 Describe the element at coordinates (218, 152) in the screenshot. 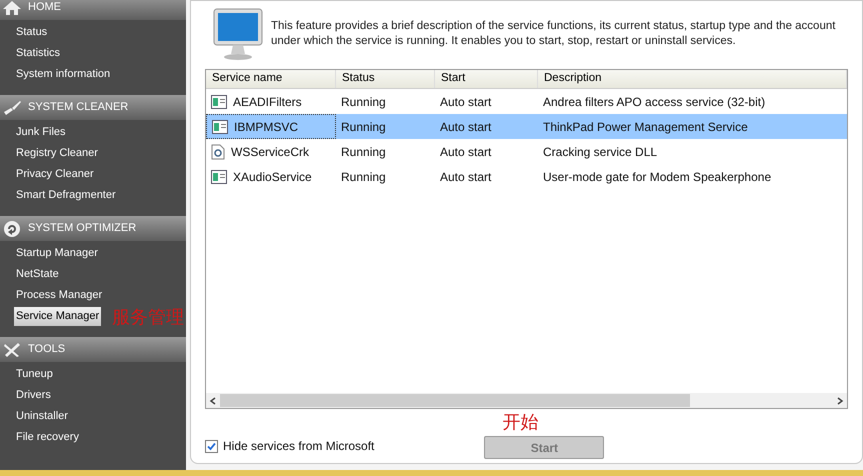

I see `file-gear-icon` at that location.